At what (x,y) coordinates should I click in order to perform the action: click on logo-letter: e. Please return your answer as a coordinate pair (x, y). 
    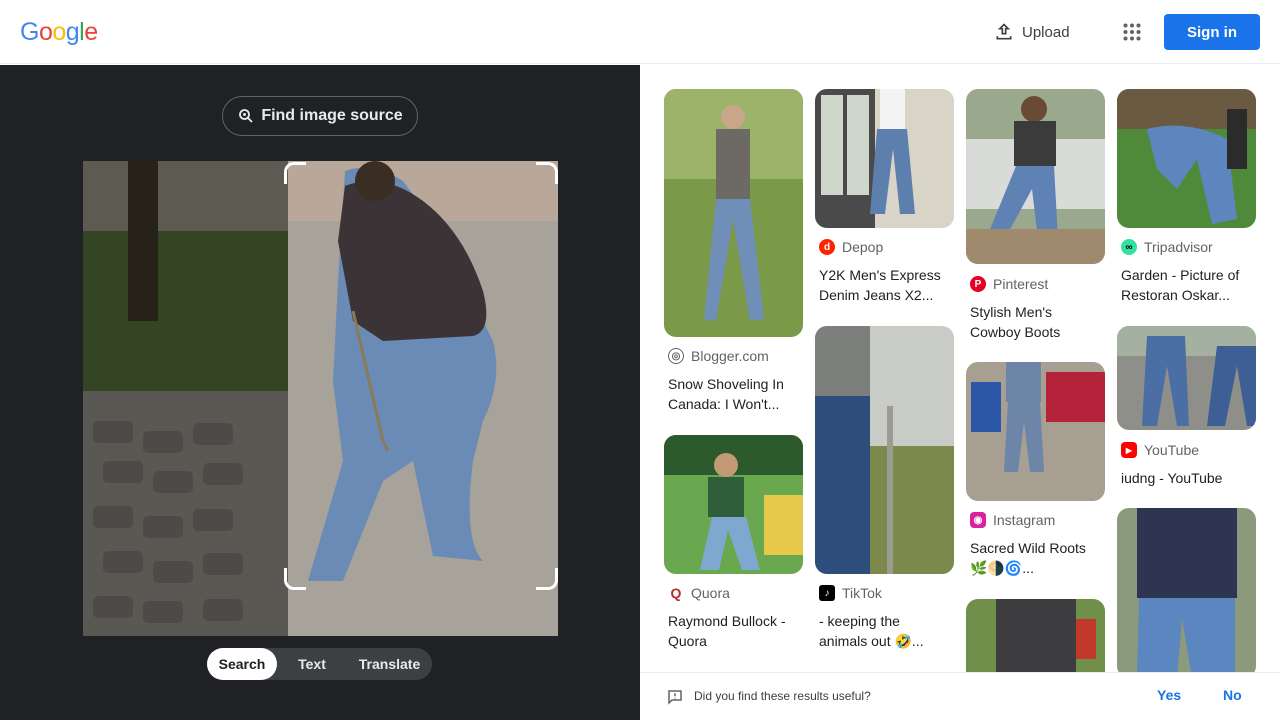
    Looking at the image, I should click on (91, 32).